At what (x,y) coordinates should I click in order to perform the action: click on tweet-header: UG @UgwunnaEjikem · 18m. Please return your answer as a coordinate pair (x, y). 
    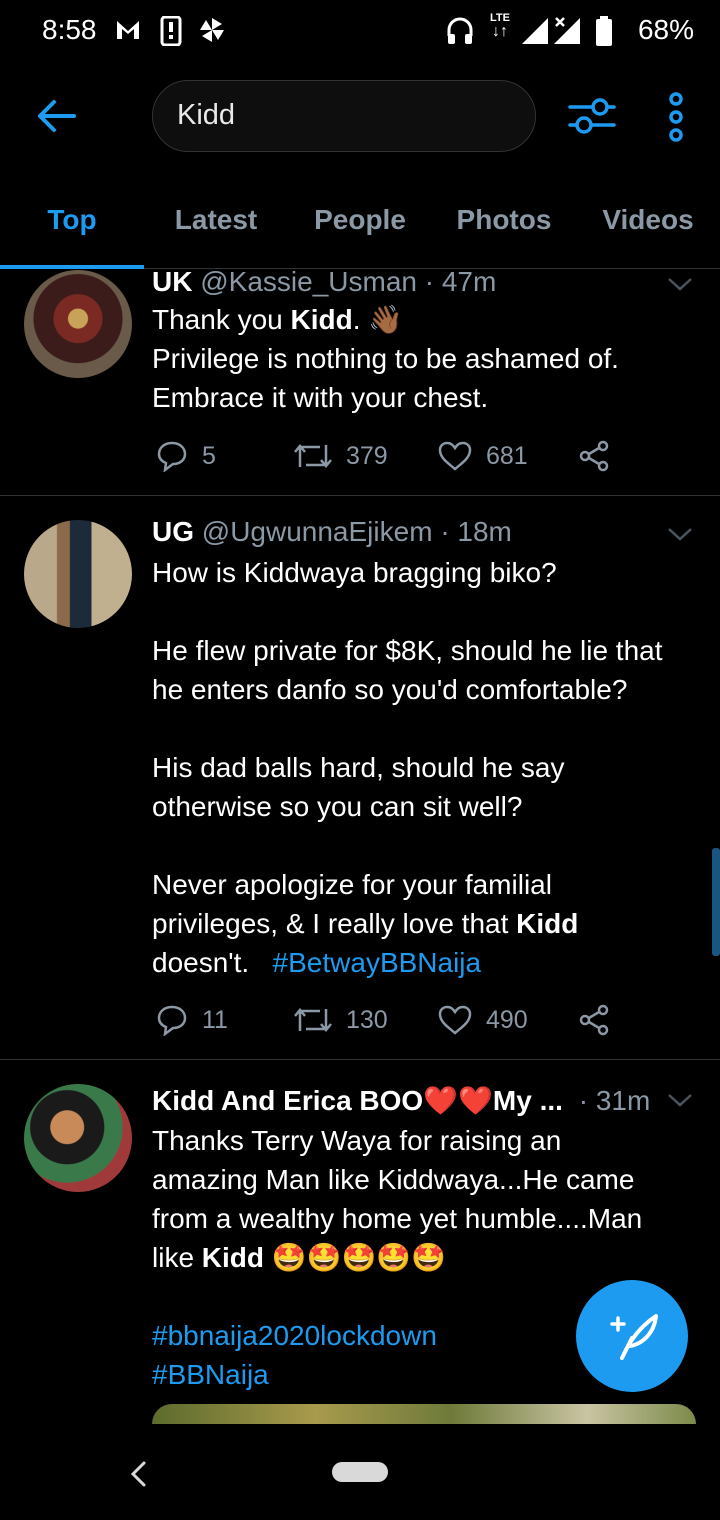
    Looking at the image, I should click on (332, 532).